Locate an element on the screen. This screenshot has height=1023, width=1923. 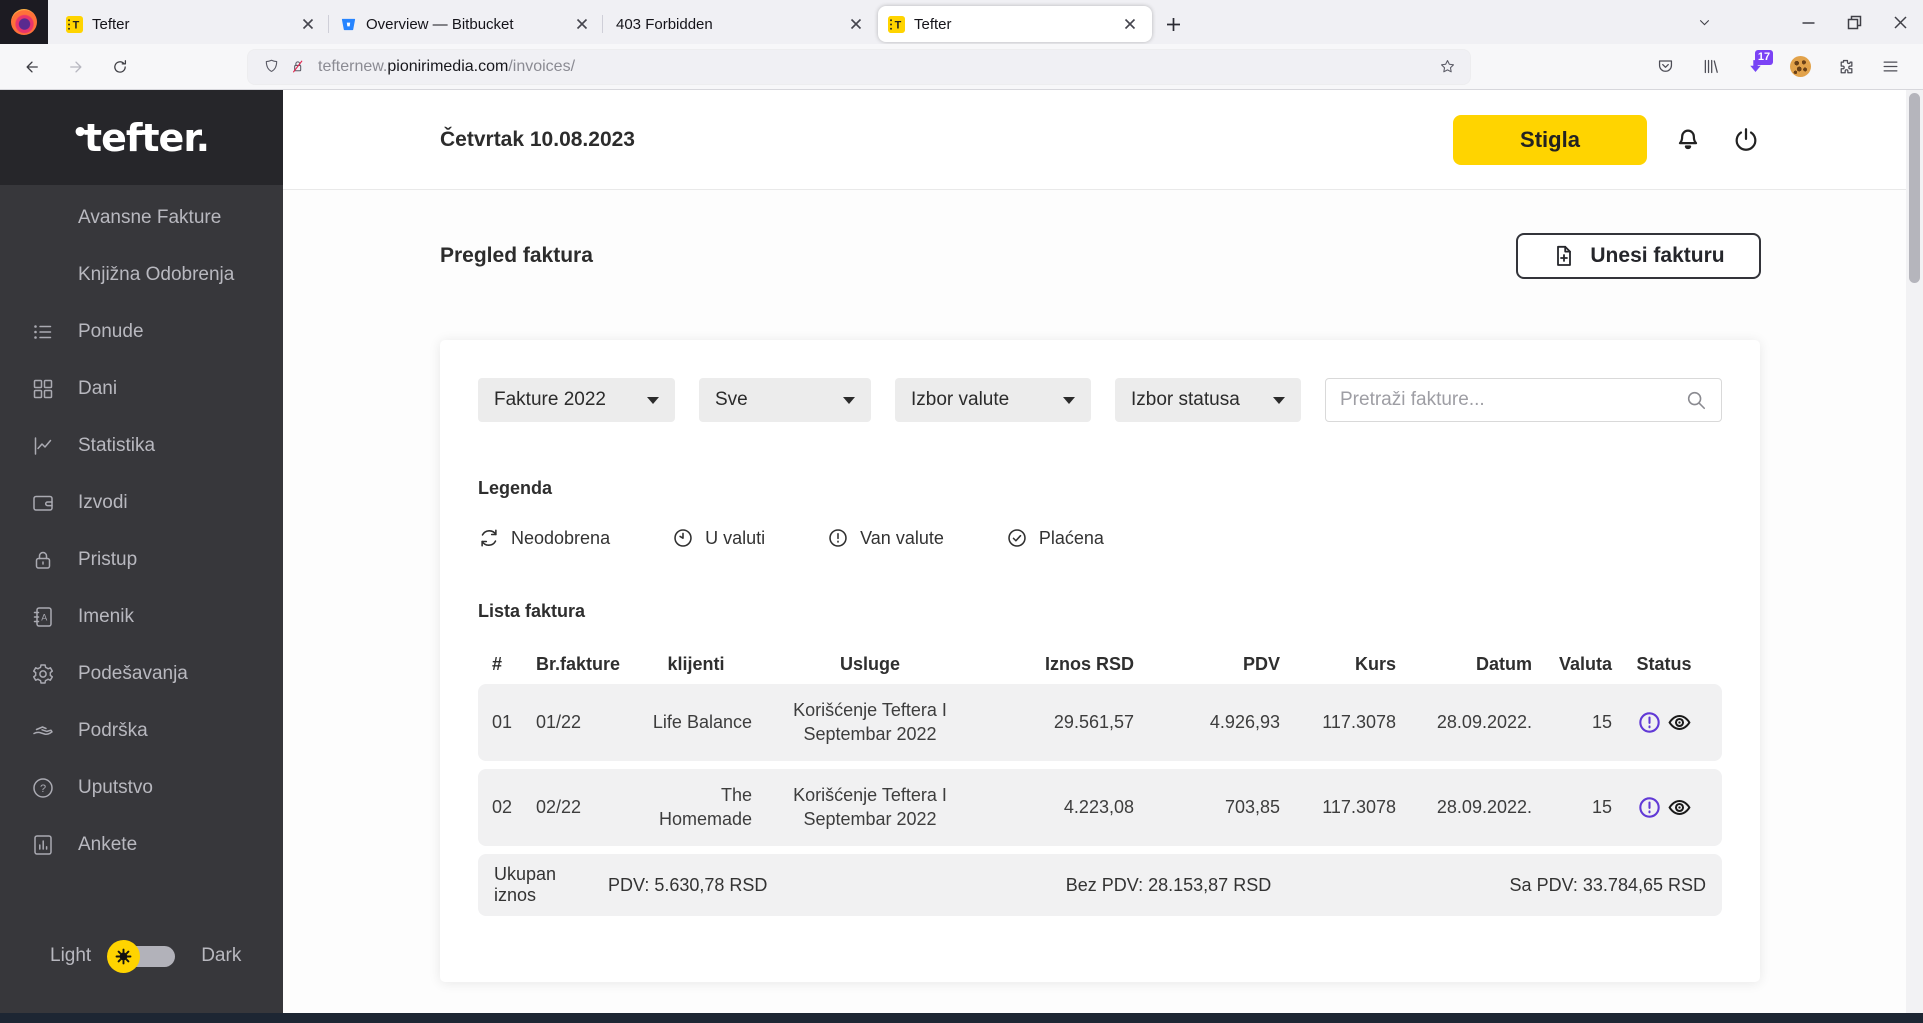
theme-toggle: Light Dark is located at coordinates (141, 956).